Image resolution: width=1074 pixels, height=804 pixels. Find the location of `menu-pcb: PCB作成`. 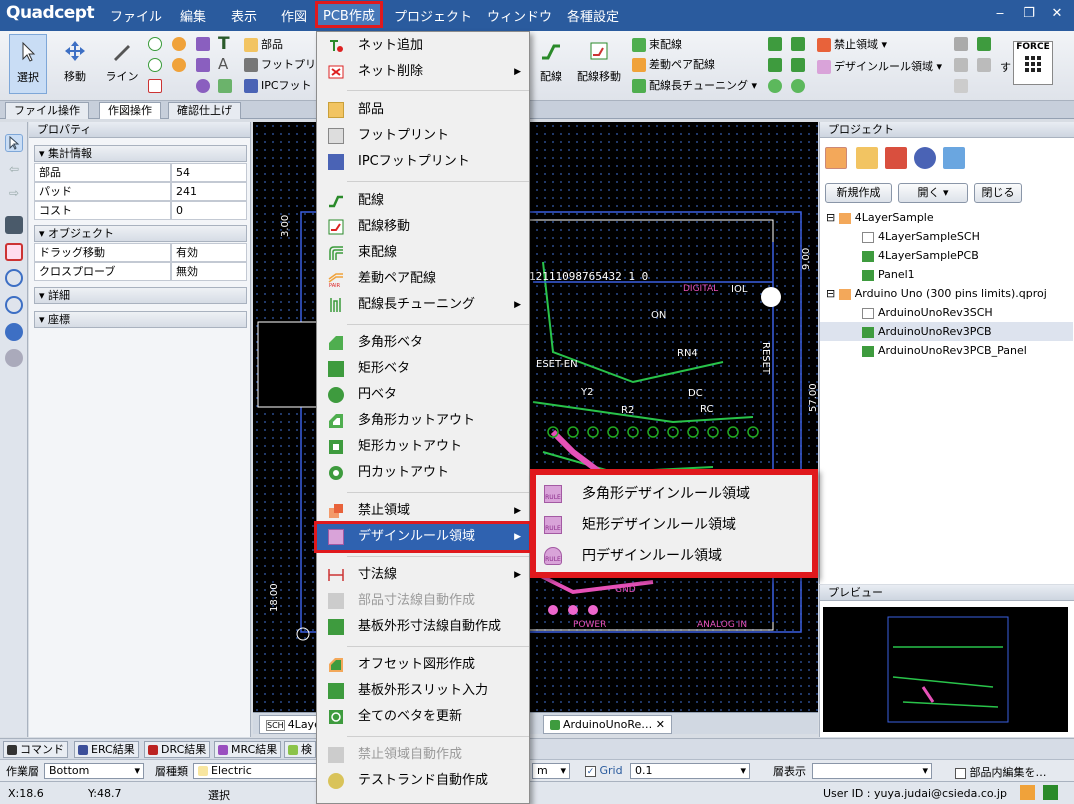

menu-pcb: PCB作成 is located at coordinates (349, 14).